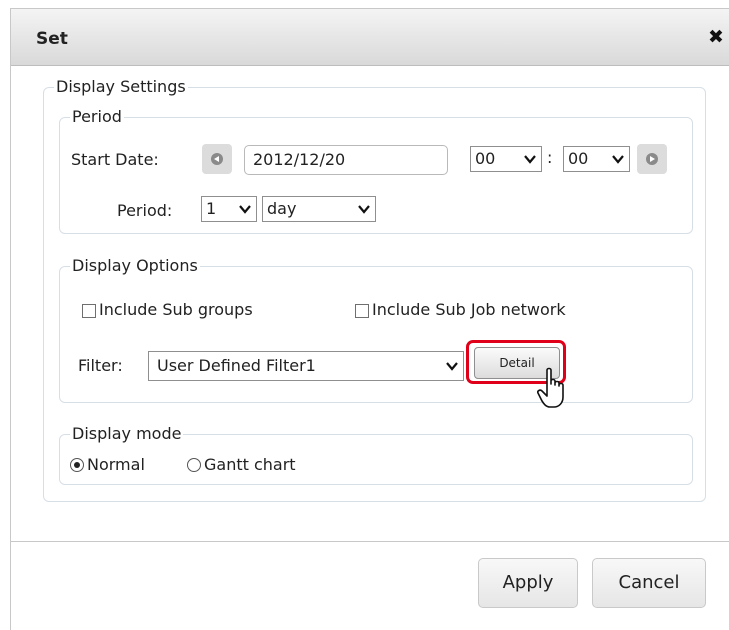 This screenshot has height=630, width=729. I want to click on display-options-legend: Display Options, so click(135, 265).